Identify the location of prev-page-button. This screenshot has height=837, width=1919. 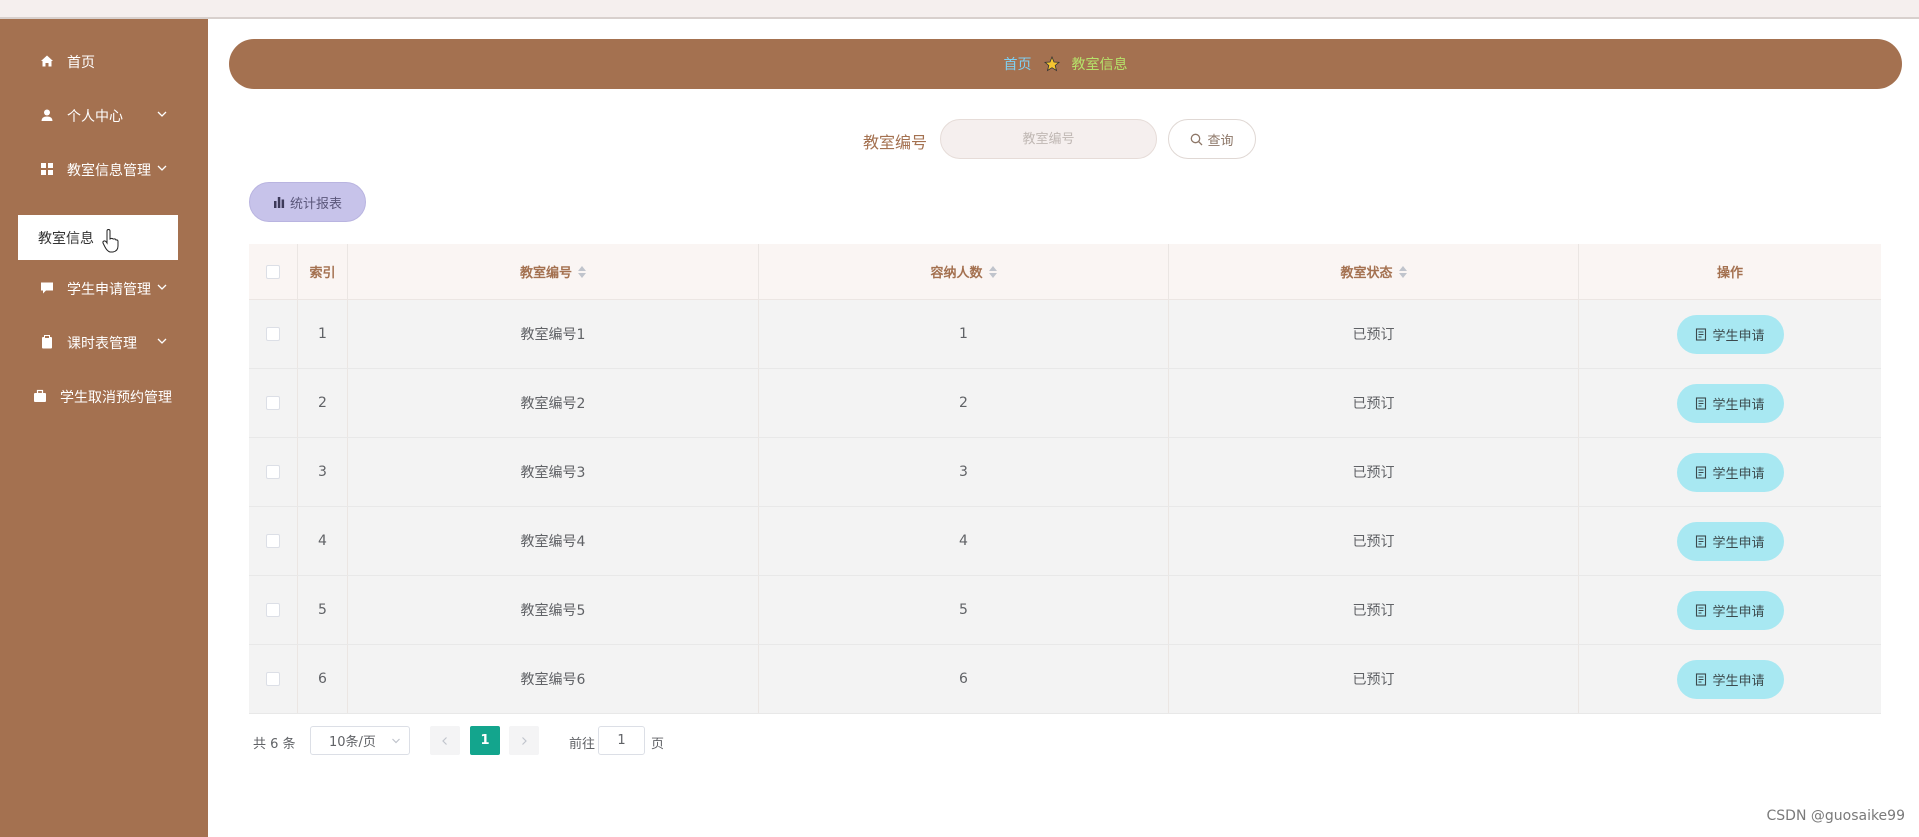
(445, 740).